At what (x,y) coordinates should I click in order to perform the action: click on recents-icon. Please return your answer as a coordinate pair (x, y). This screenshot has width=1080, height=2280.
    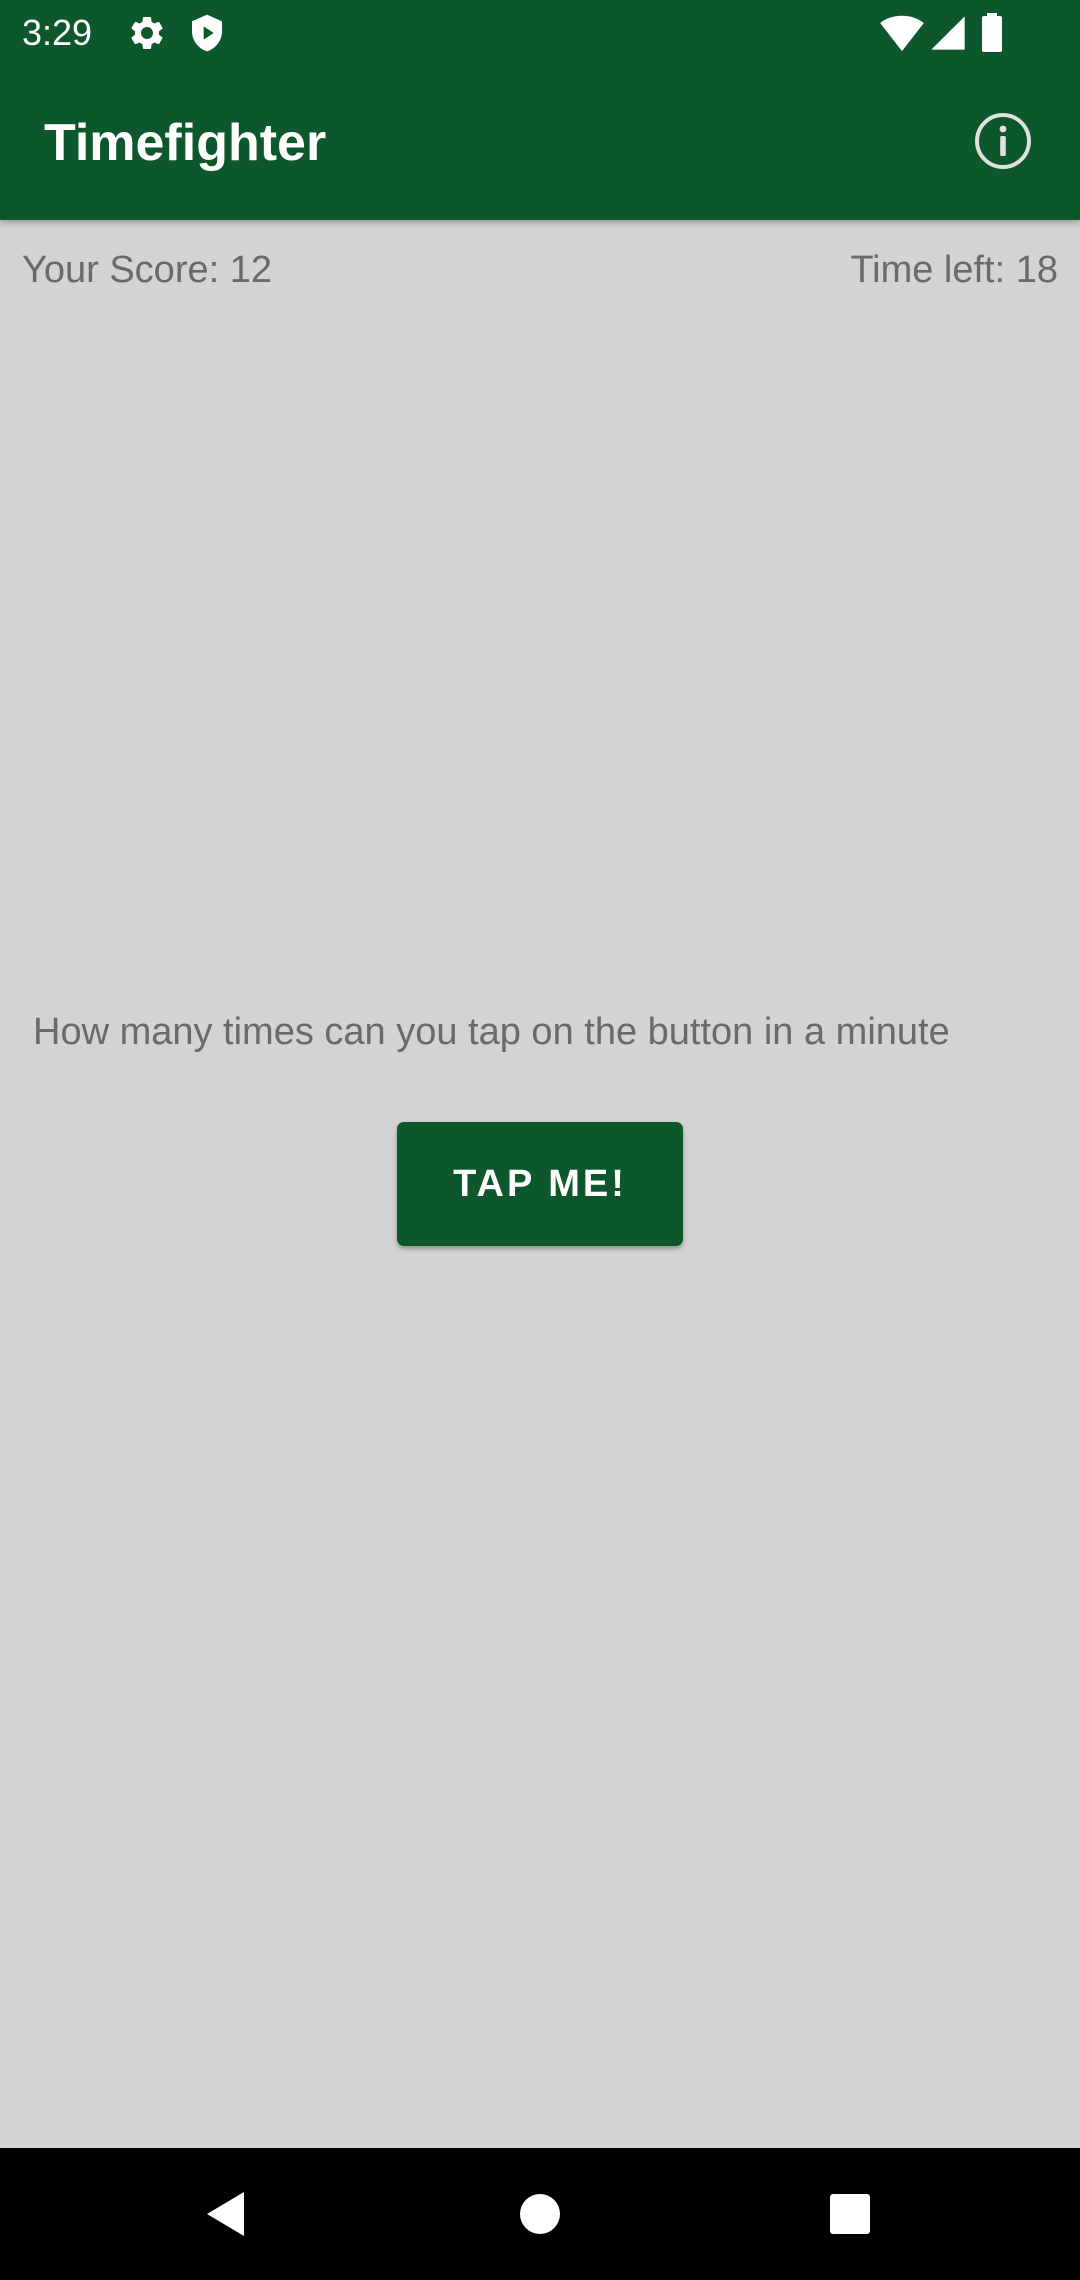
    Looking at the image, I should click on (850, 2214).